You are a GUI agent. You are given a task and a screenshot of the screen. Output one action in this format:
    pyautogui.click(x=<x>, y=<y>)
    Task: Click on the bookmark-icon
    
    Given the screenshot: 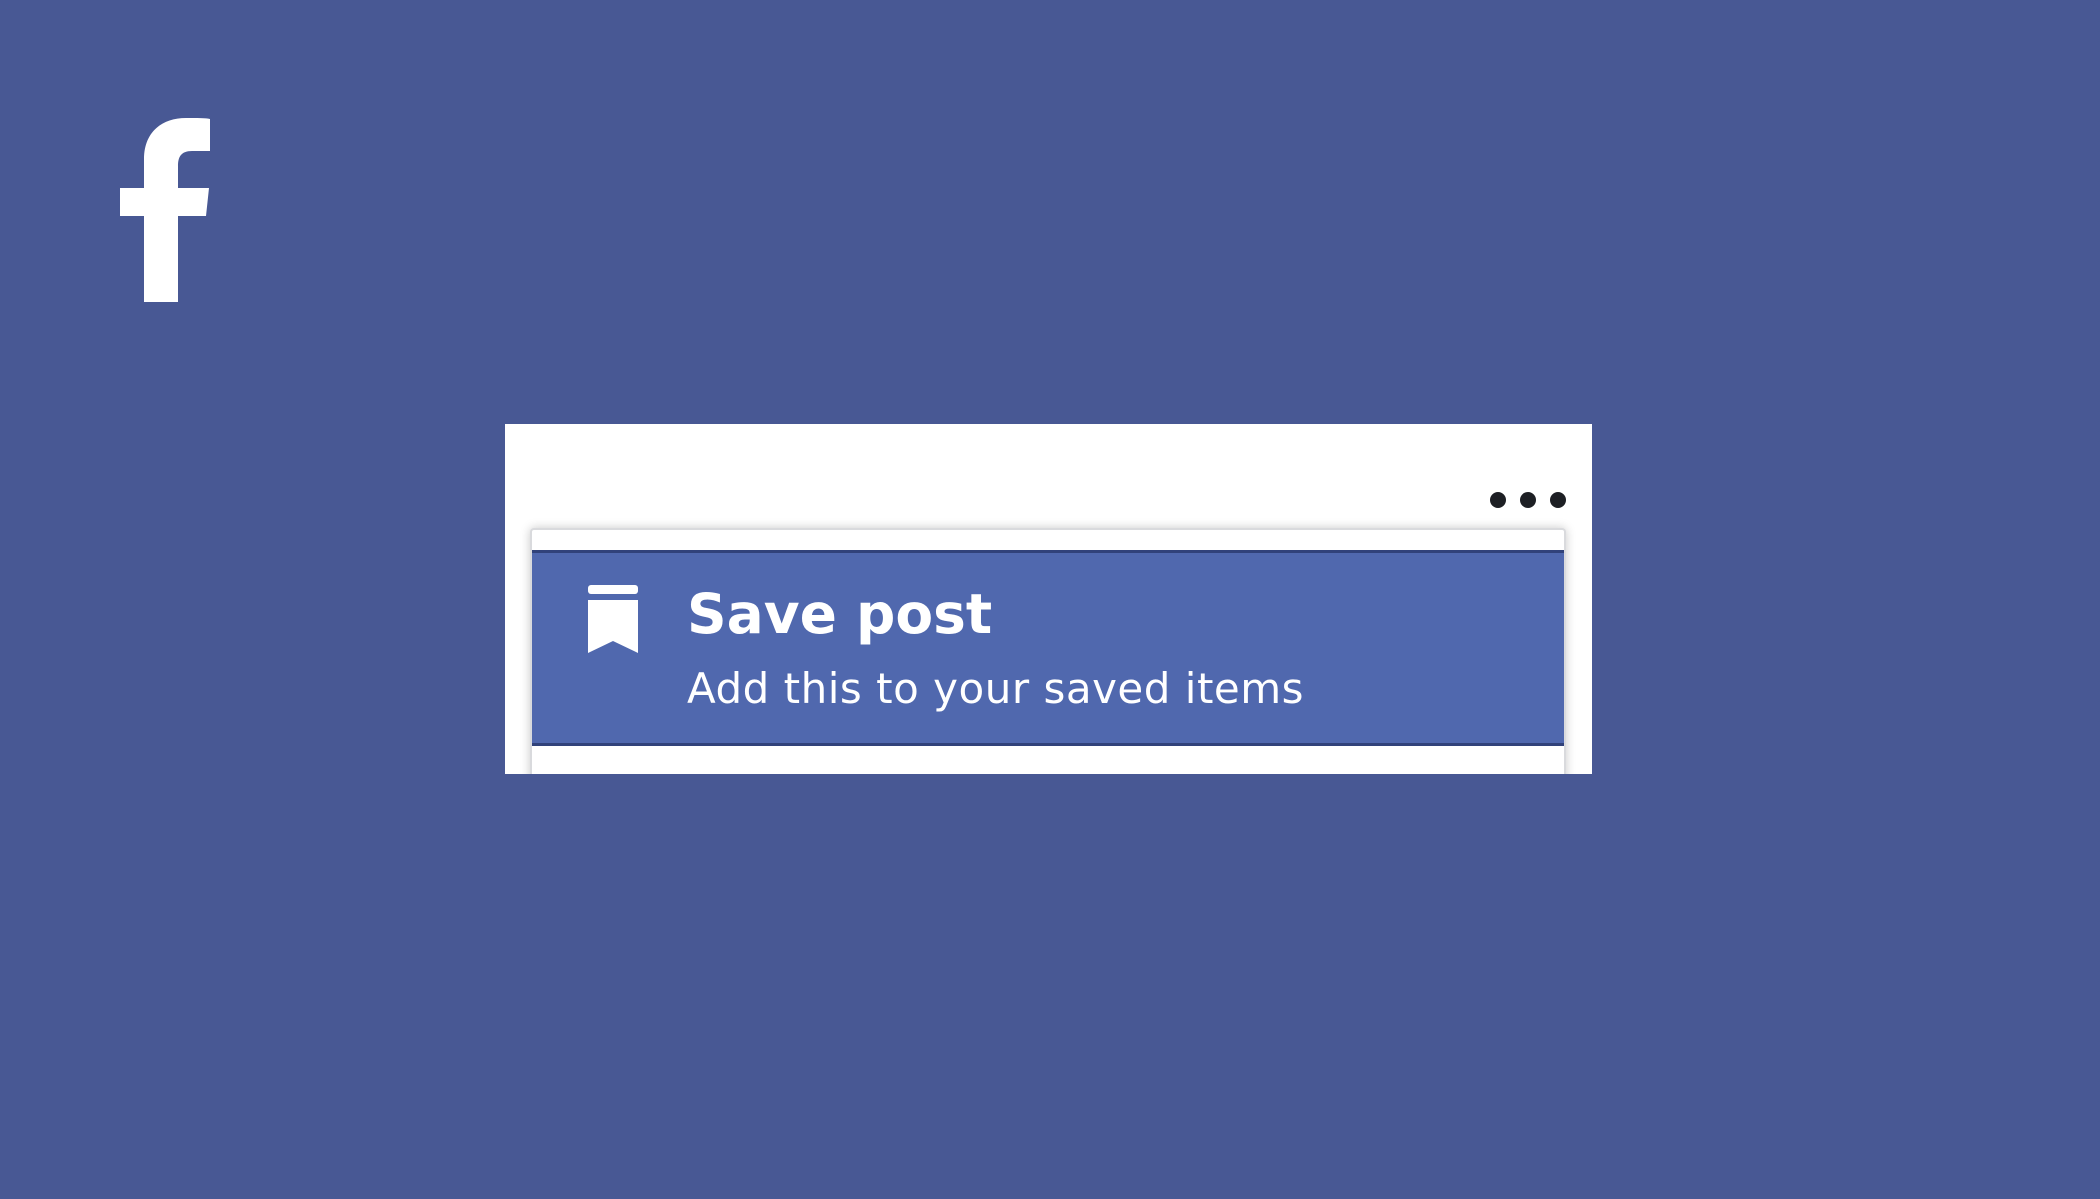 What is the action you would take?
    pyautogui.click(x=613, y=619)
    